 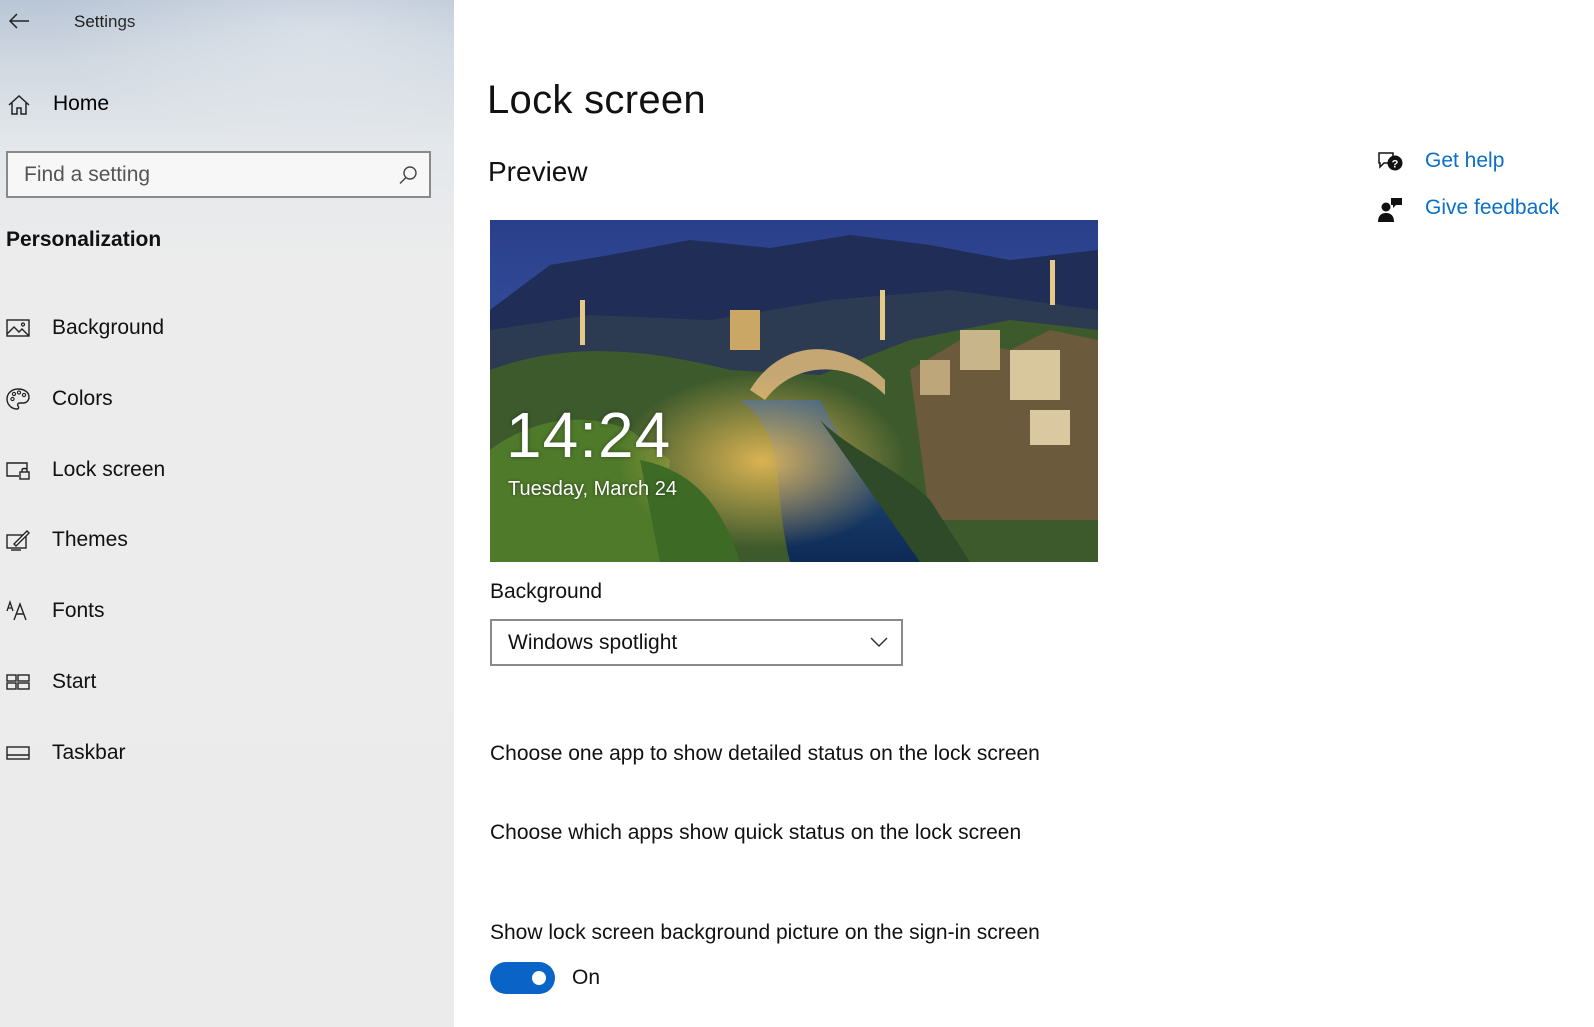 What do you see at coordinates (593, 642) in the screenshot?
I see `background-dropdown-value: Windows spotlight` at bounding box center [593, 642].